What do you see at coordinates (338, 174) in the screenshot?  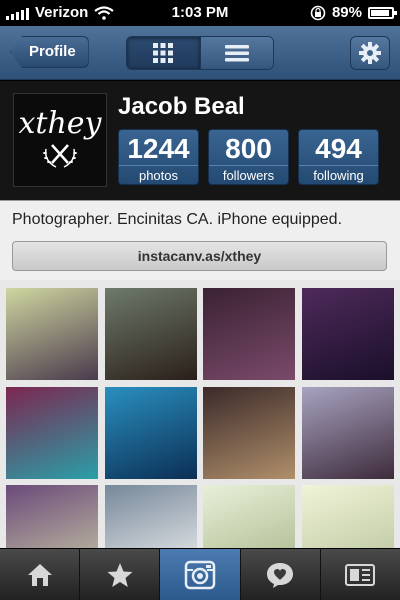 I see `stat-label: following` at bounding box center [338, 174].